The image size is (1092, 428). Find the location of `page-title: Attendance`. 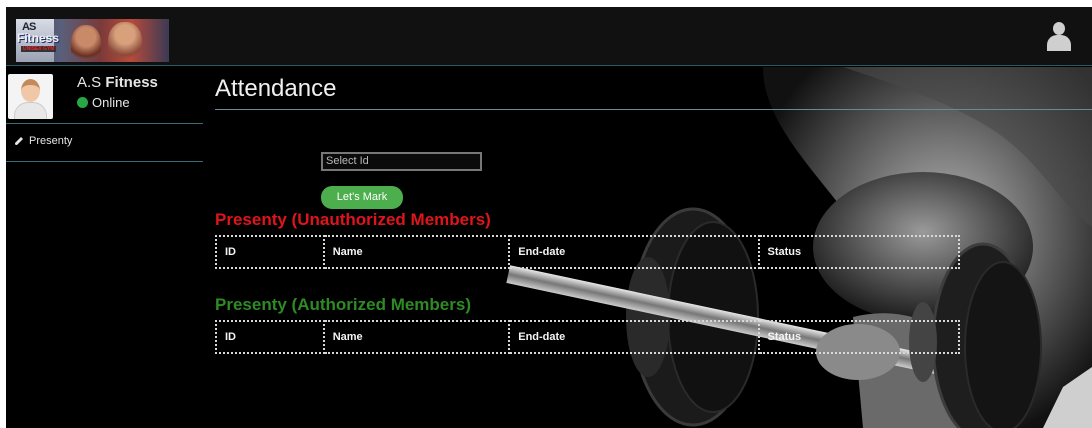

page-title: Attendance is located at coordinates (276, 88).